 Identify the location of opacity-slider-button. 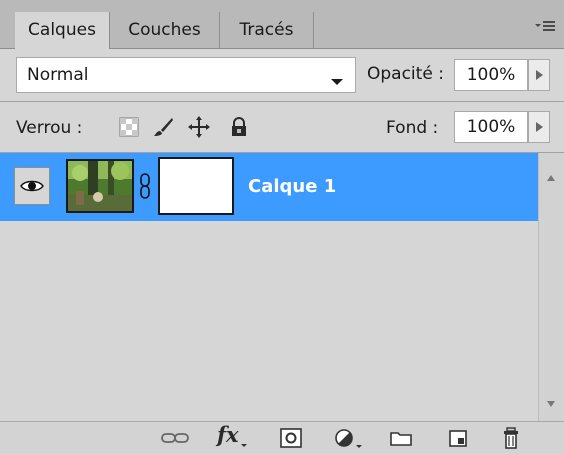
(539, 75).